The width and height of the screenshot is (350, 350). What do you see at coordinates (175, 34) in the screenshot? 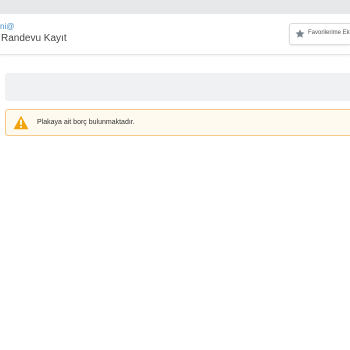
I see `page-header: ni@ Randevu Kayıt Favorilerime Ek` at bounding box center [175, 34].